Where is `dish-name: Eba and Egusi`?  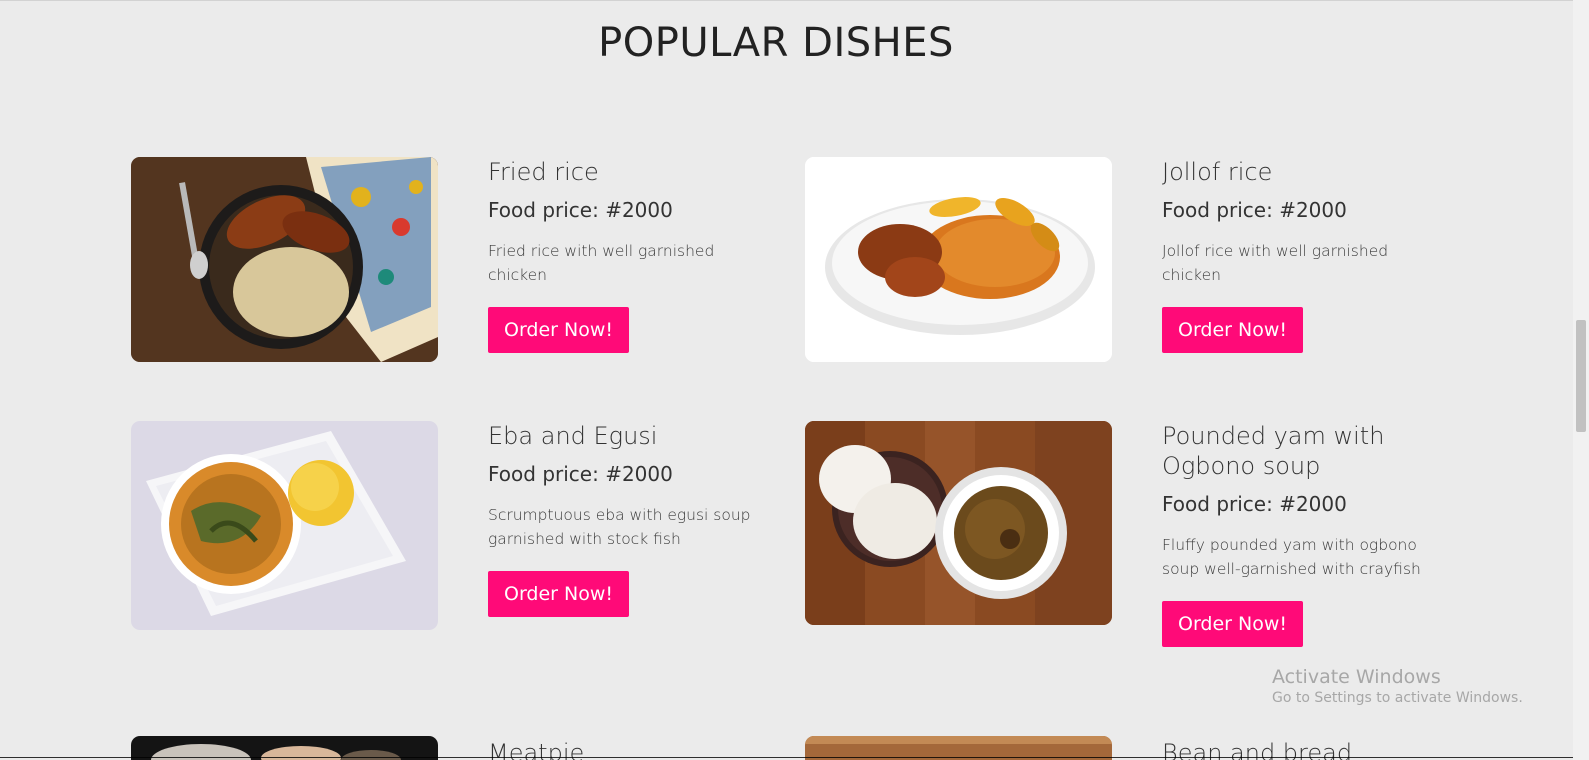
dish-name: Eba and Egusi is located at coordinates (573, 436).